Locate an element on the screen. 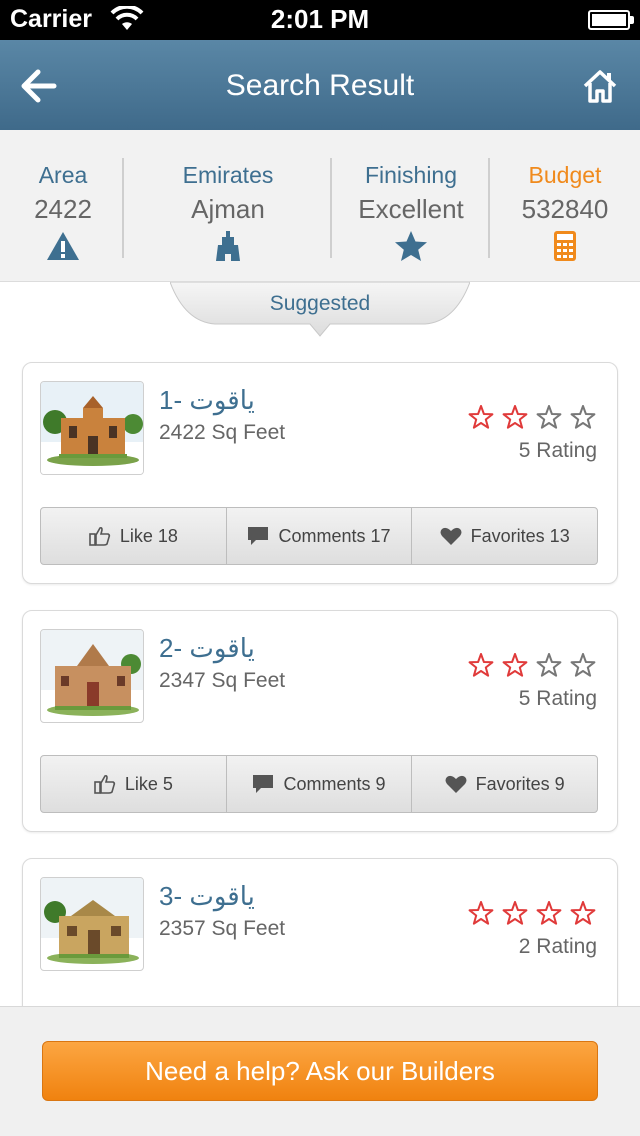 The height and width of the screenshot is (1136, 640). status-bar: Carrier 2:01 PM is located at coordinates (320, 20).